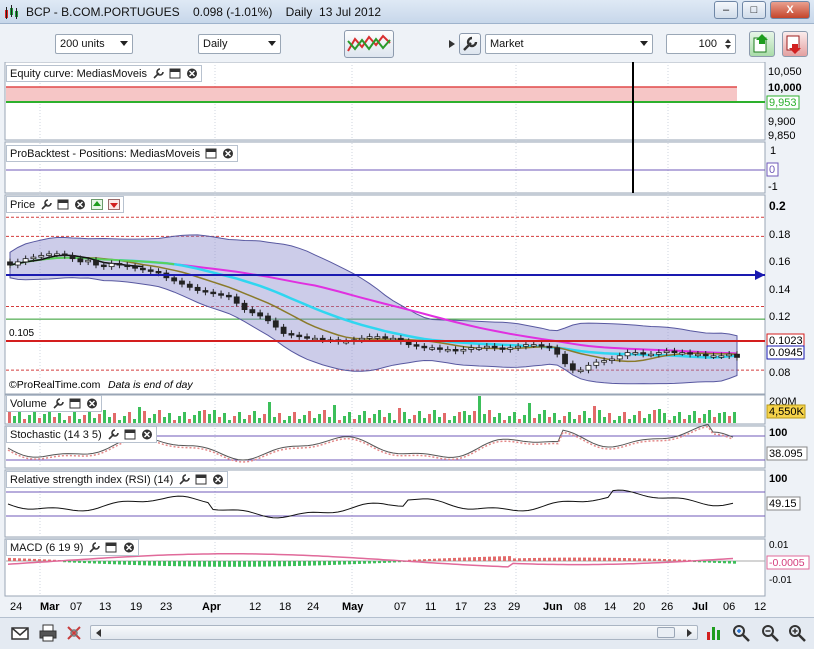  Describe the element at coordinates (728, 44) in the screenshot. I see `spin-arrows-icon` at that location.